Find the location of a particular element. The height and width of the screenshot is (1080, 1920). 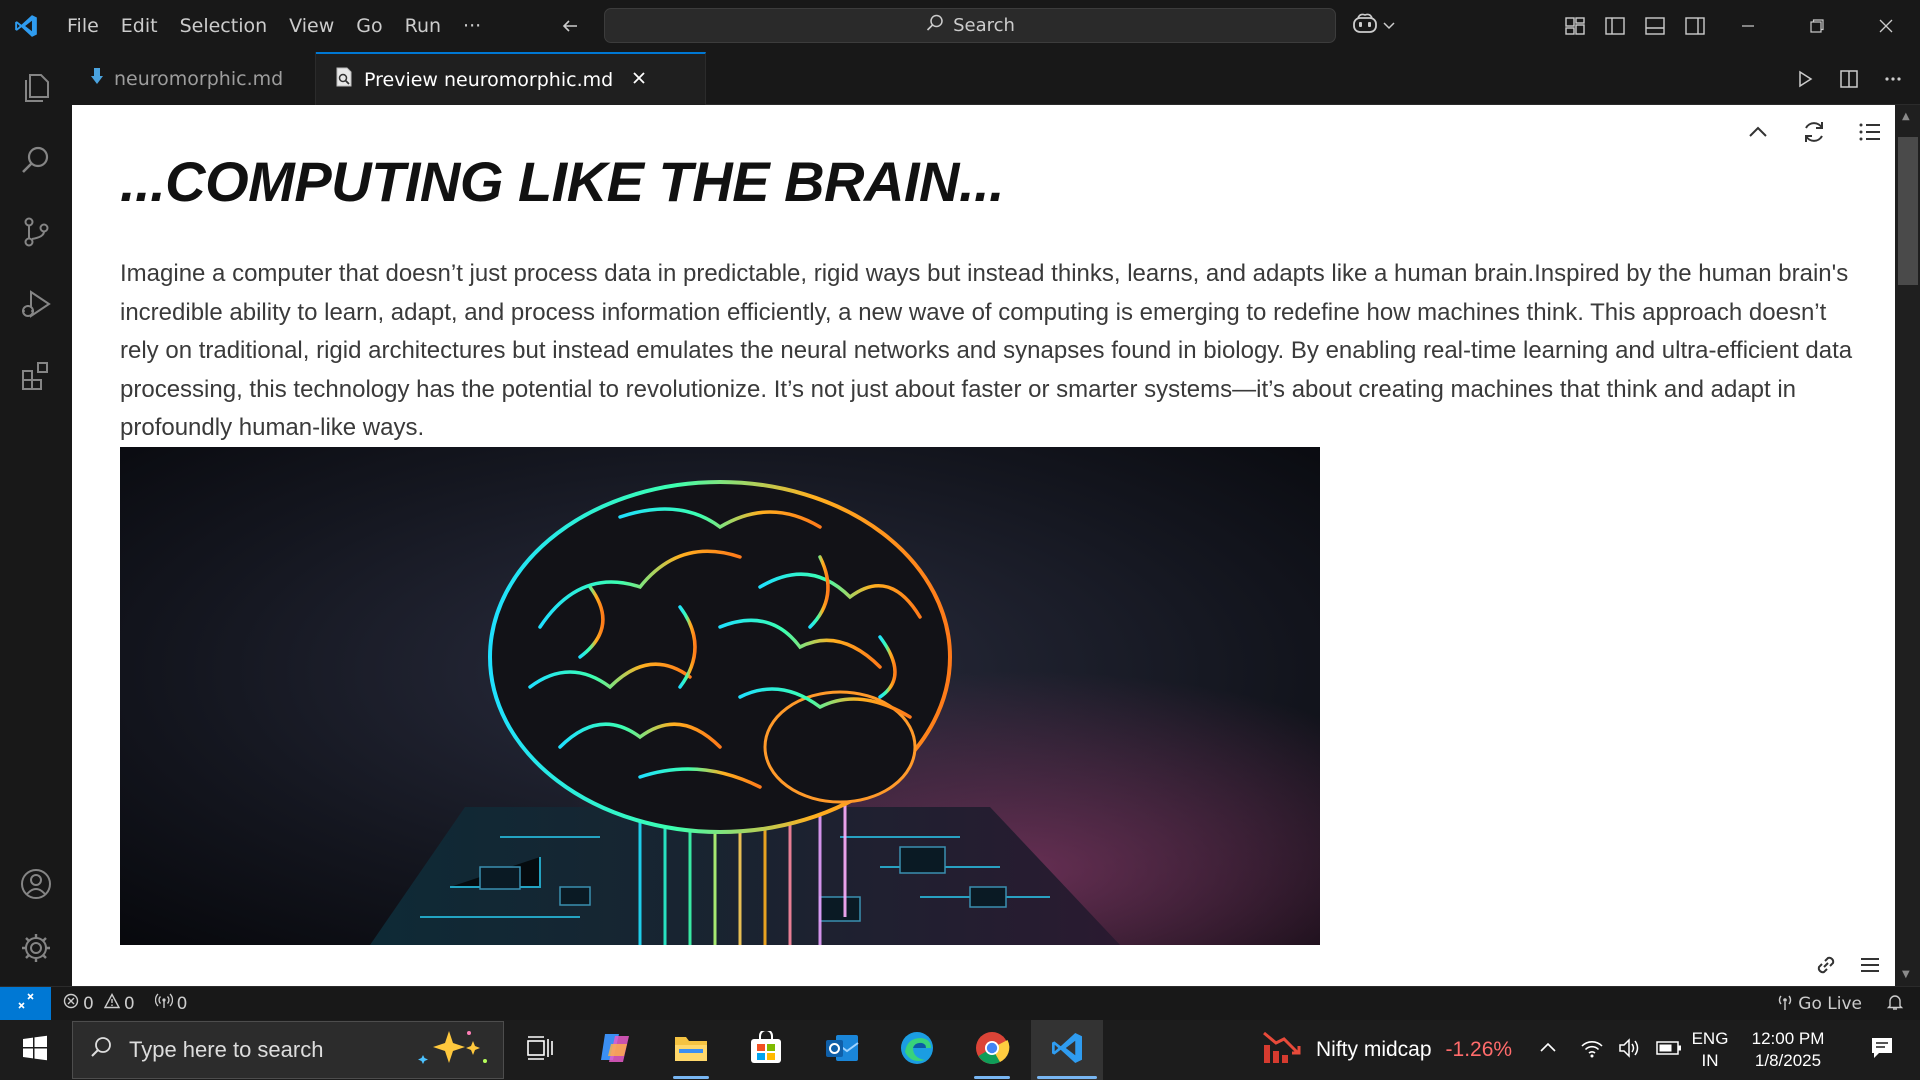

customize-layout-icon is located at coordinates (1575, 26).